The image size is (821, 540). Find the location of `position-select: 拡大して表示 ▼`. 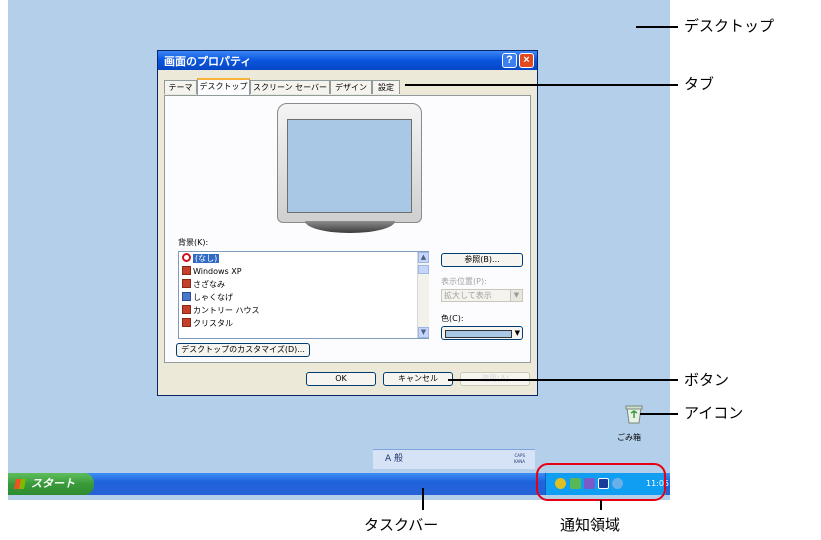

position-select: 拡大して表示 ▼ is located at coordinates (482, 295).